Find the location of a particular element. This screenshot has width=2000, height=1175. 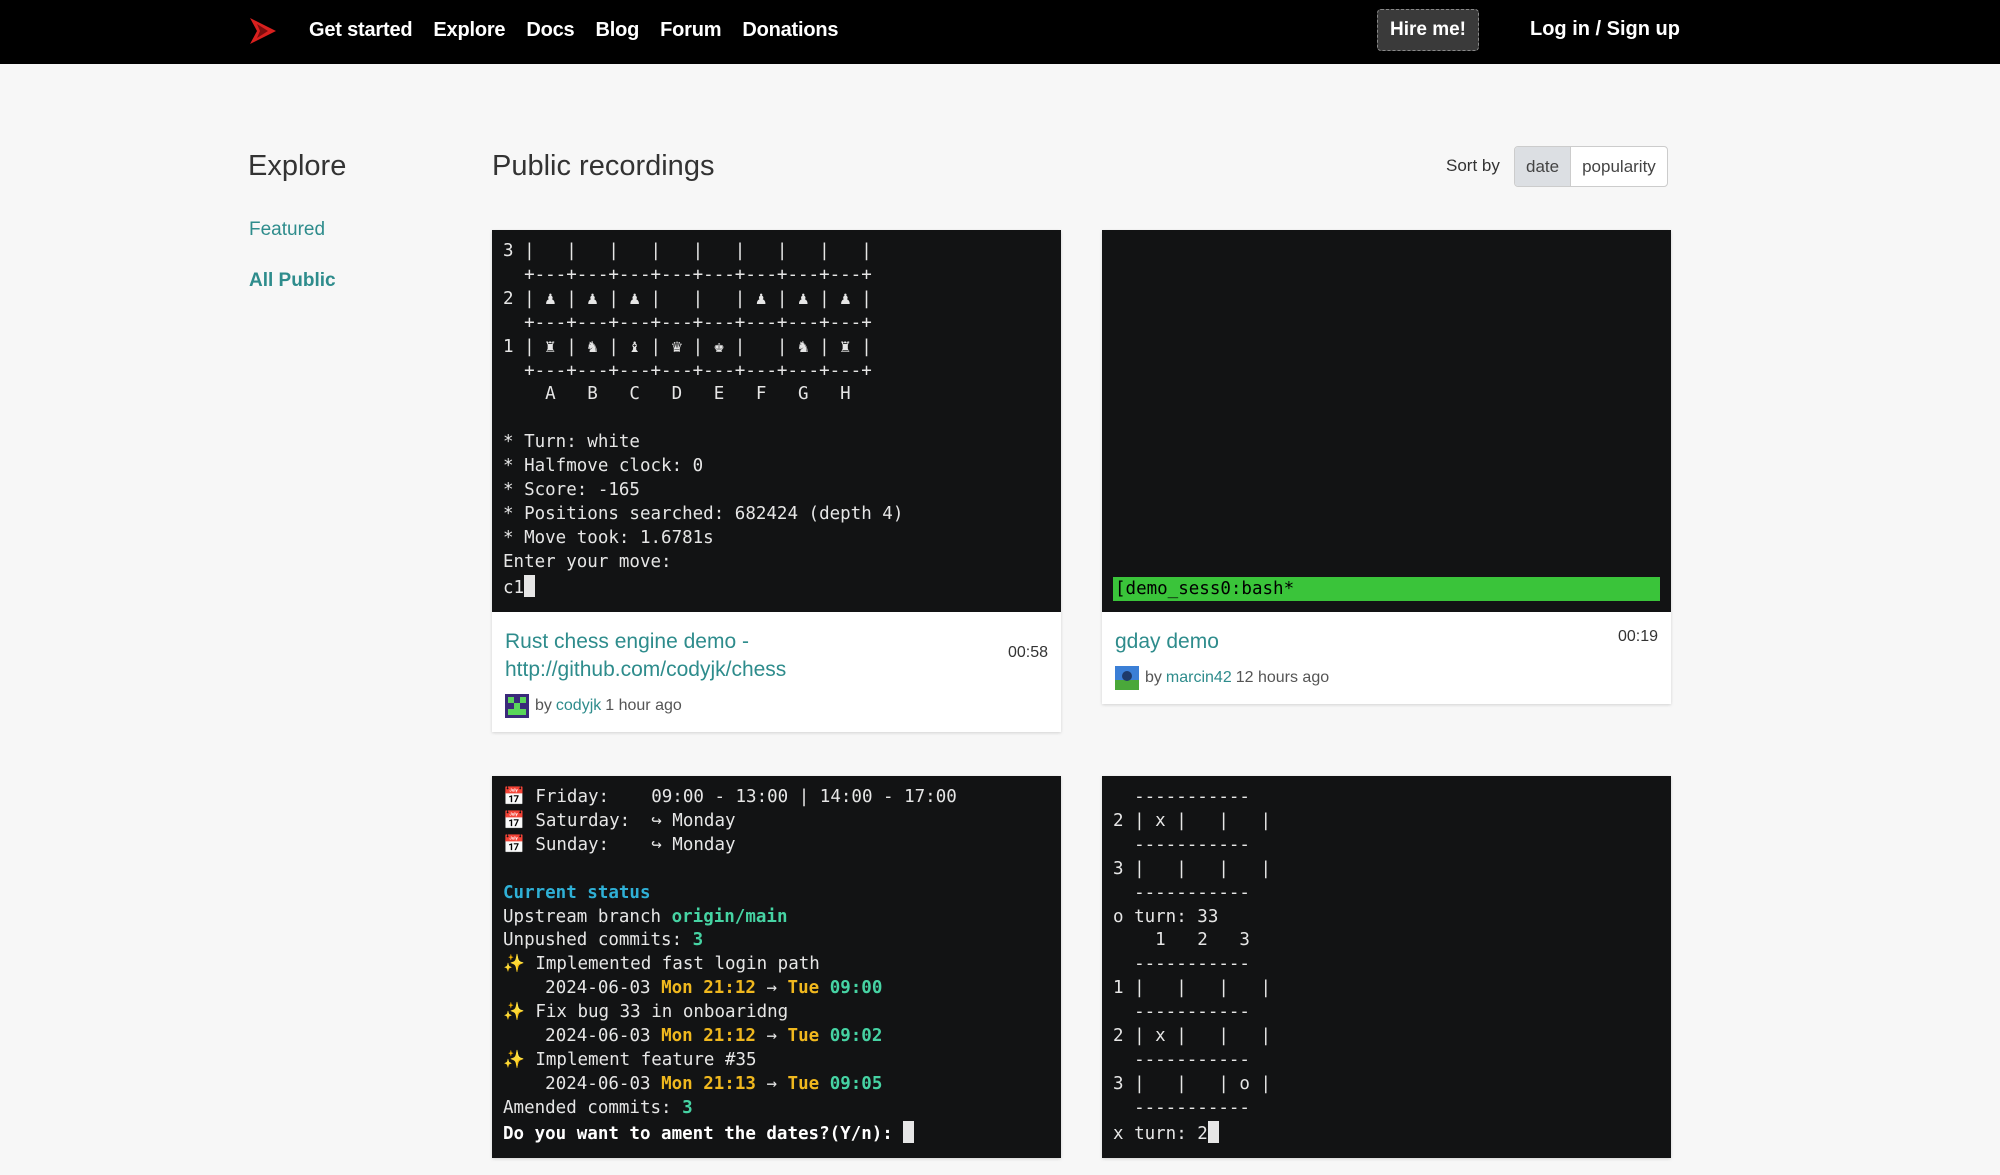

author-link: codyjk is located at coordinates (578, 706).